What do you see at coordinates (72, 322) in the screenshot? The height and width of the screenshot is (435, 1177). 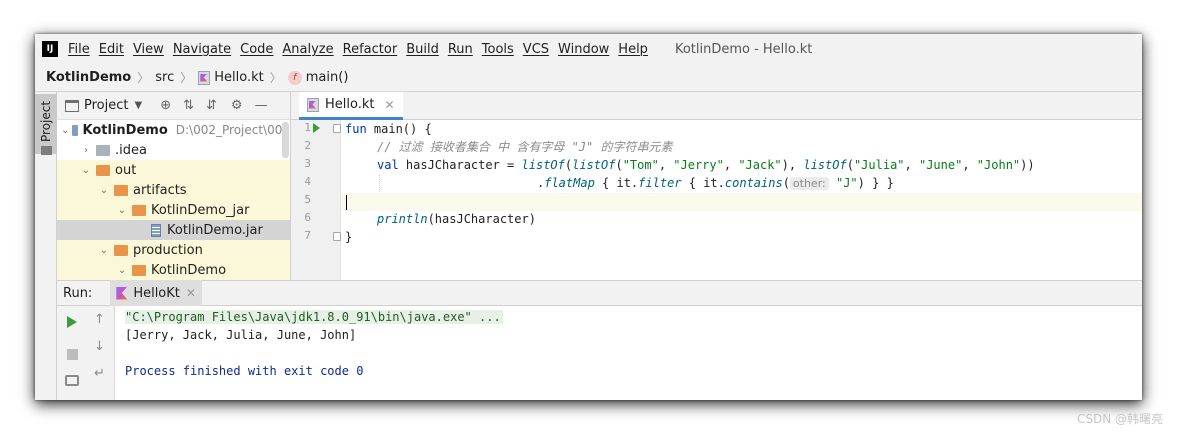 I see `rerun-icon` at bounding box center [72, 322].